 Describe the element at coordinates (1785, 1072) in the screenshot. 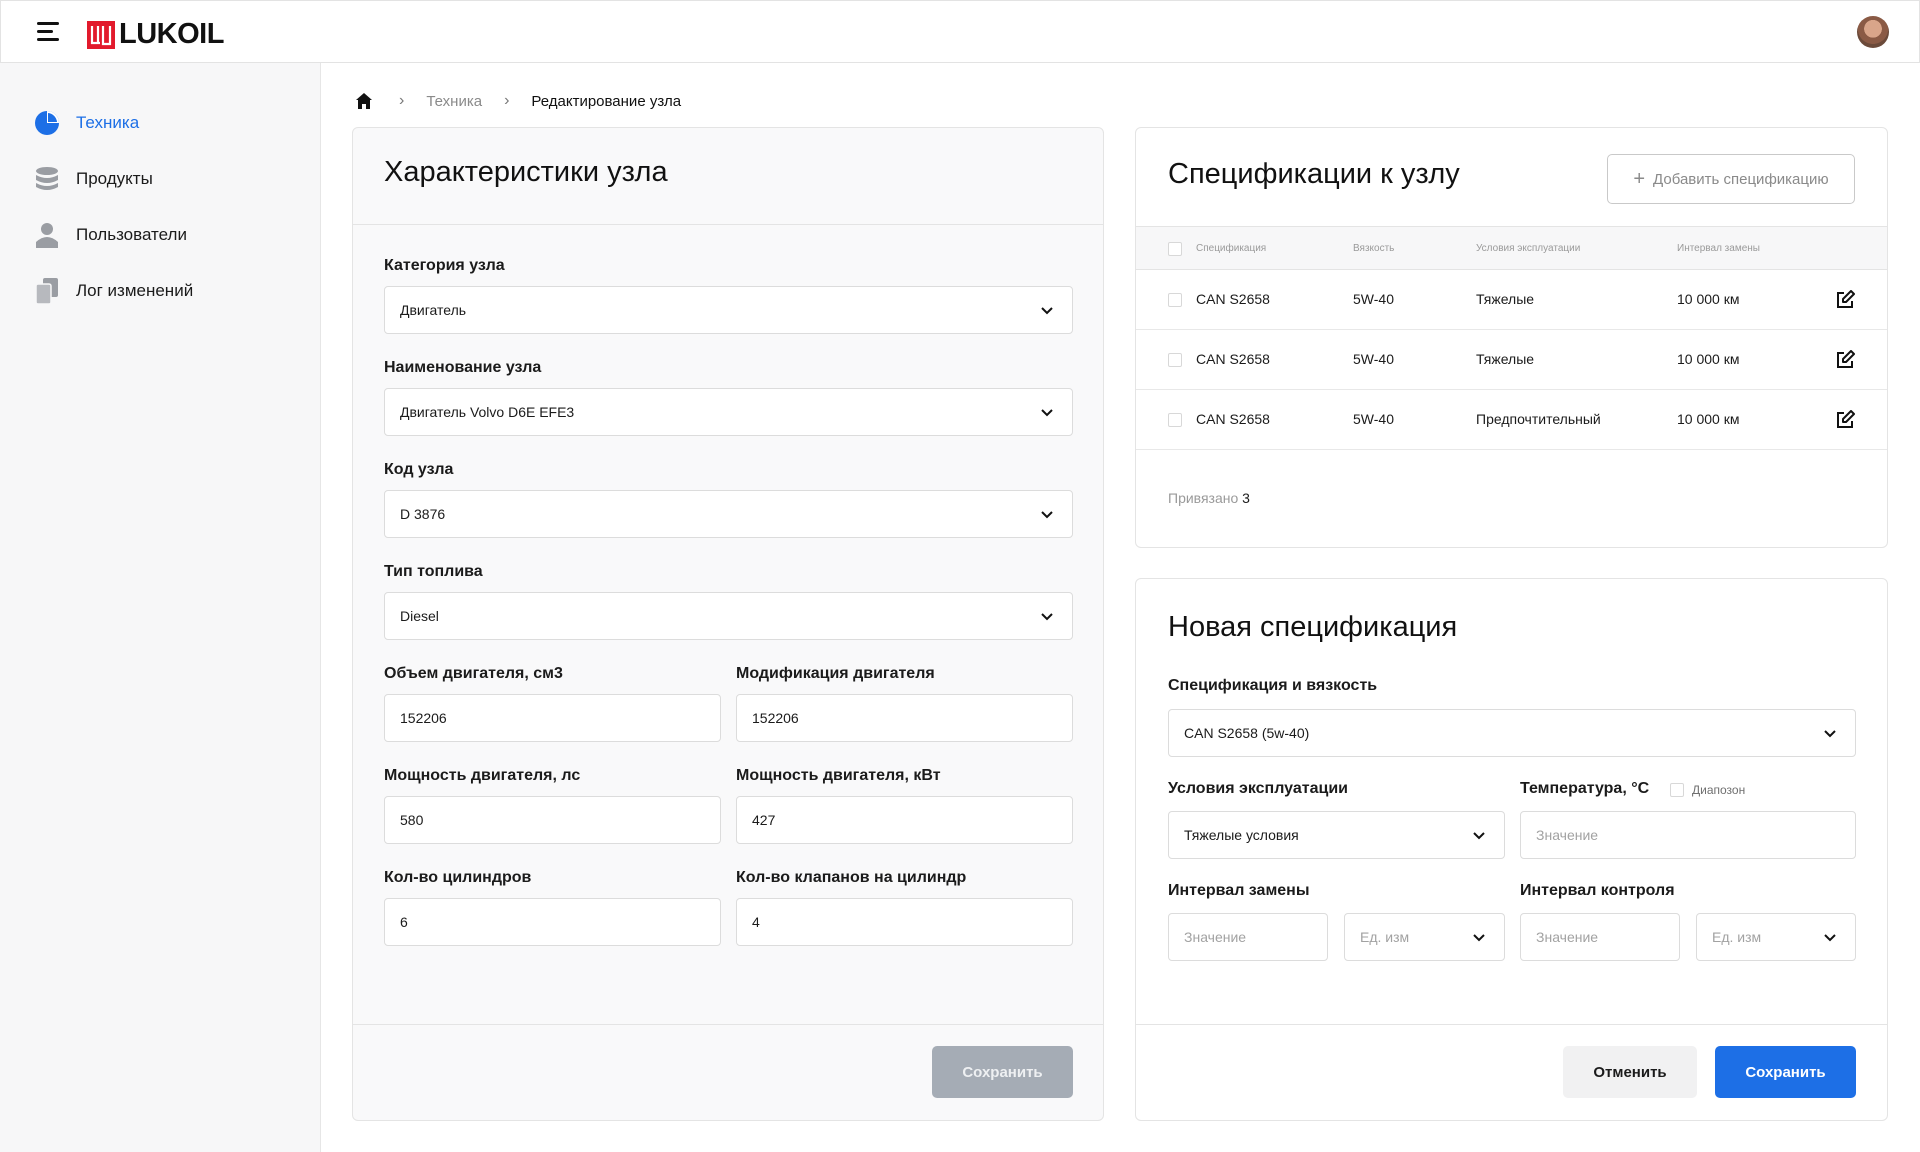

I see `save-specification-button: Сохранить` at that location.